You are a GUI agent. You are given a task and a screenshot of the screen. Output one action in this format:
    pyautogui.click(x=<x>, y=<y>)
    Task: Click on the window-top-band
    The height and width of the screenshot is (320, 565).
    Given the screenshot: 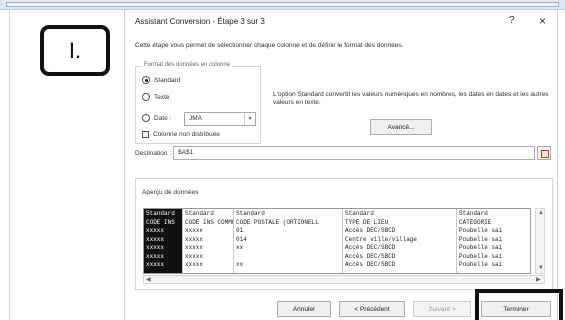 What is the action you would take?
    pyautogui.click(x=282, y=5)
    